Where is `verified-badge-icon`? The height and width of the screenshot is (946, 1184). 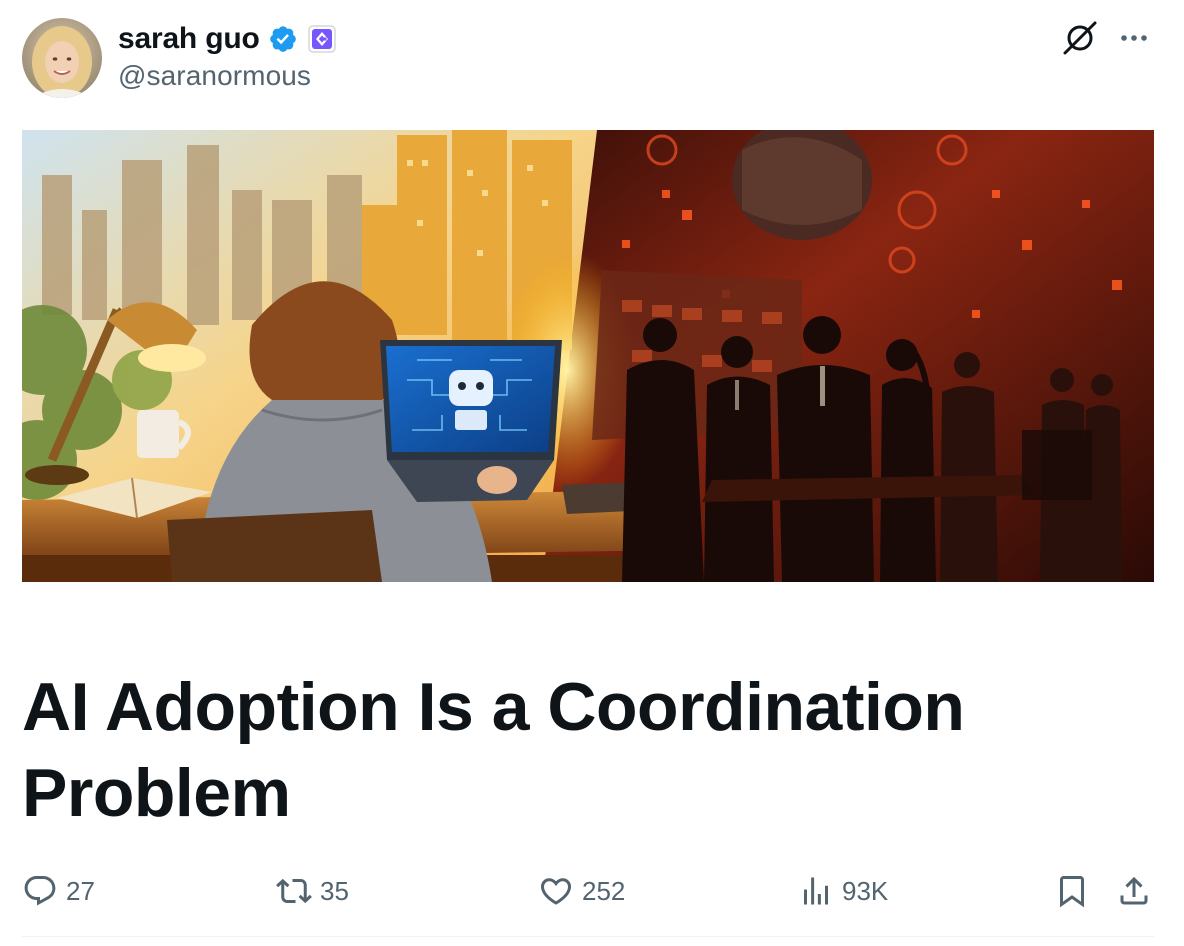
verified-badge-icon is located at coordinates (283, 39).